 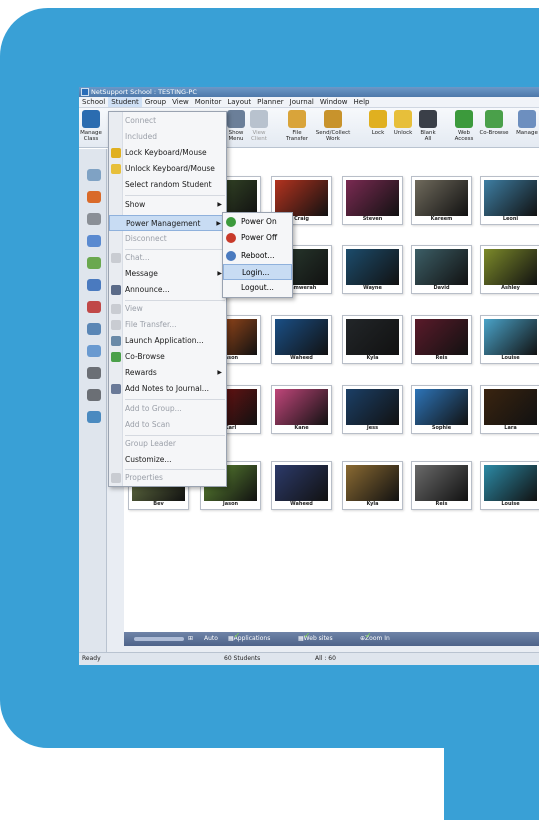 What do you see at coordinates (168, 309) in the screenshot?
I see `menu-item-view: View` at bounding box center [168, 309].